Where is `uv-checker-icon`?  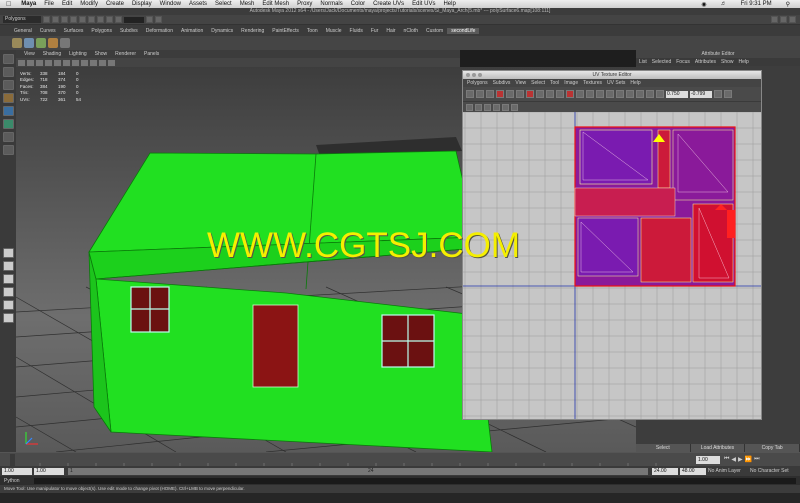 uv-checker-icon is located at coordinates (600, 94).